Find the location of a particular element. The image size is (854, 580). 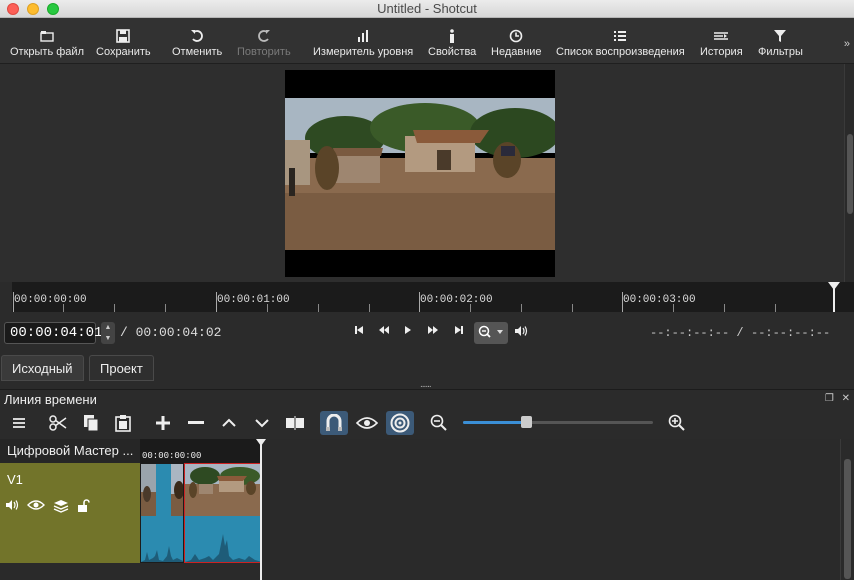

append-icon is located at coordinates (163, 423).